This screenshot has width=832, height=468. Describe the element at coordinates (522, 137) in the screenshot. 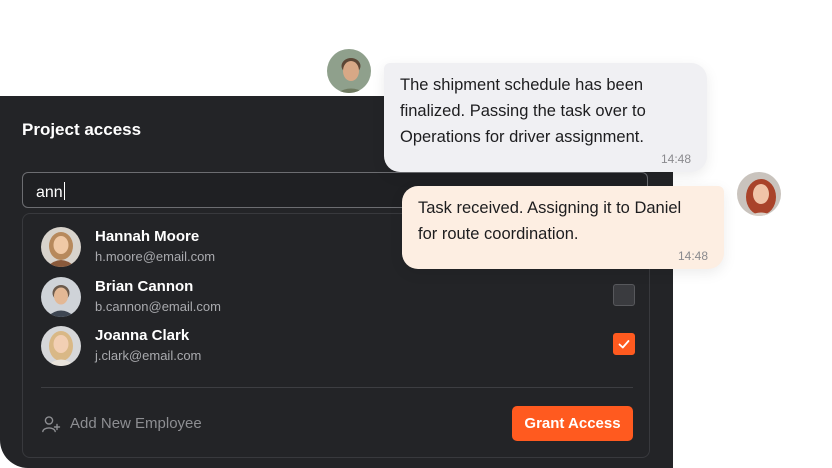

I see `message-line: Operations for driver assignment.` at that location.